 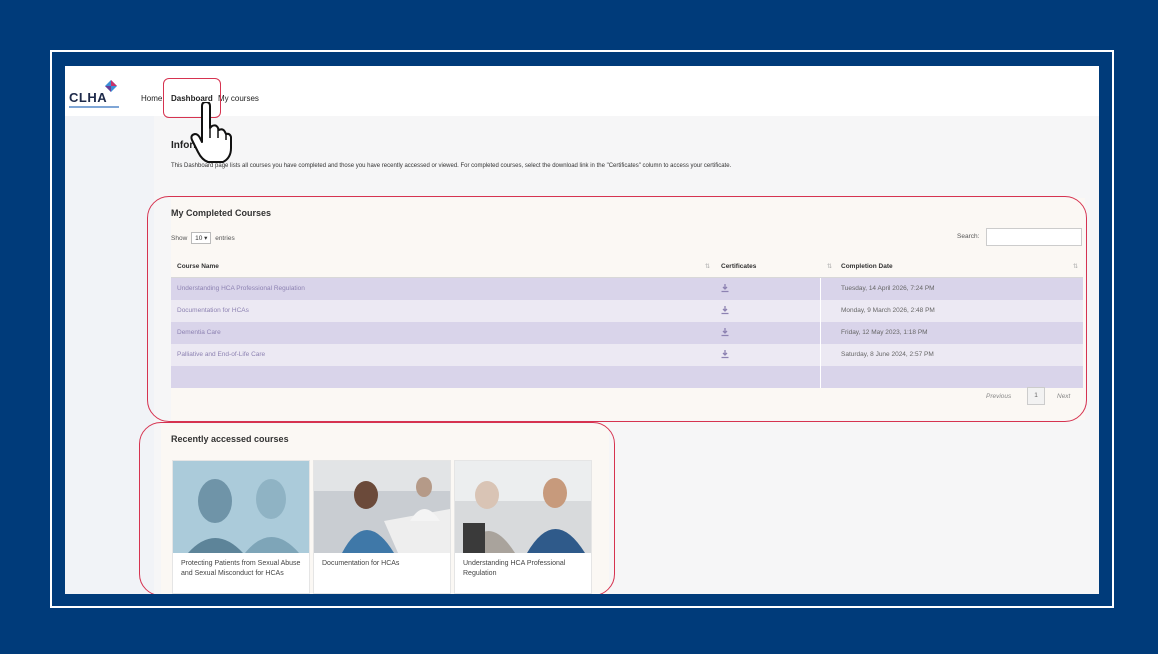 I want to click on highlight-recent-courses, so click(x=377, y=508).